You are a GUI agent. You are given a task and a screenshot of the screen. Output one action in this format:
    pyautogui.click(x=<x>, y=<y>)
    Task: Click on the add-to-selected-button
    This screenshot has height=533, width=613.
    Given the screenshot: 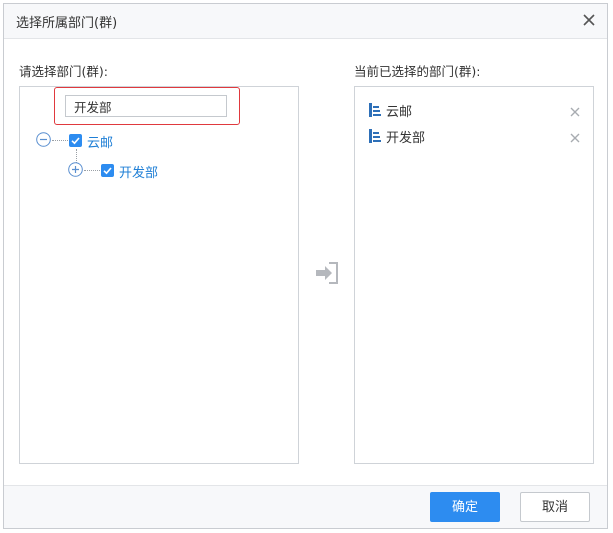 What is the action you would take?
    pyautogui.click(x=327, y=273)
    